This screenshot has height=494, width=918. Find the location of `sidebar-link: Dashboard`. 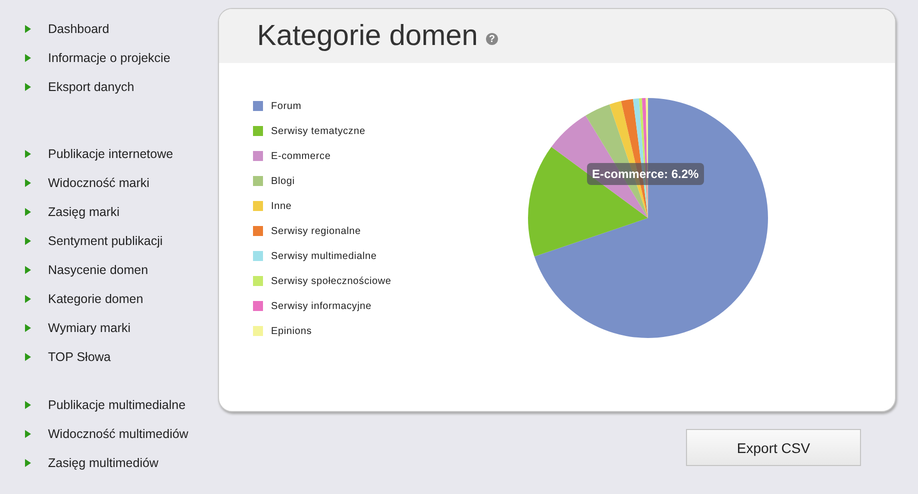

sidebar-link: Dashboard is located at coordinates (109, 28).